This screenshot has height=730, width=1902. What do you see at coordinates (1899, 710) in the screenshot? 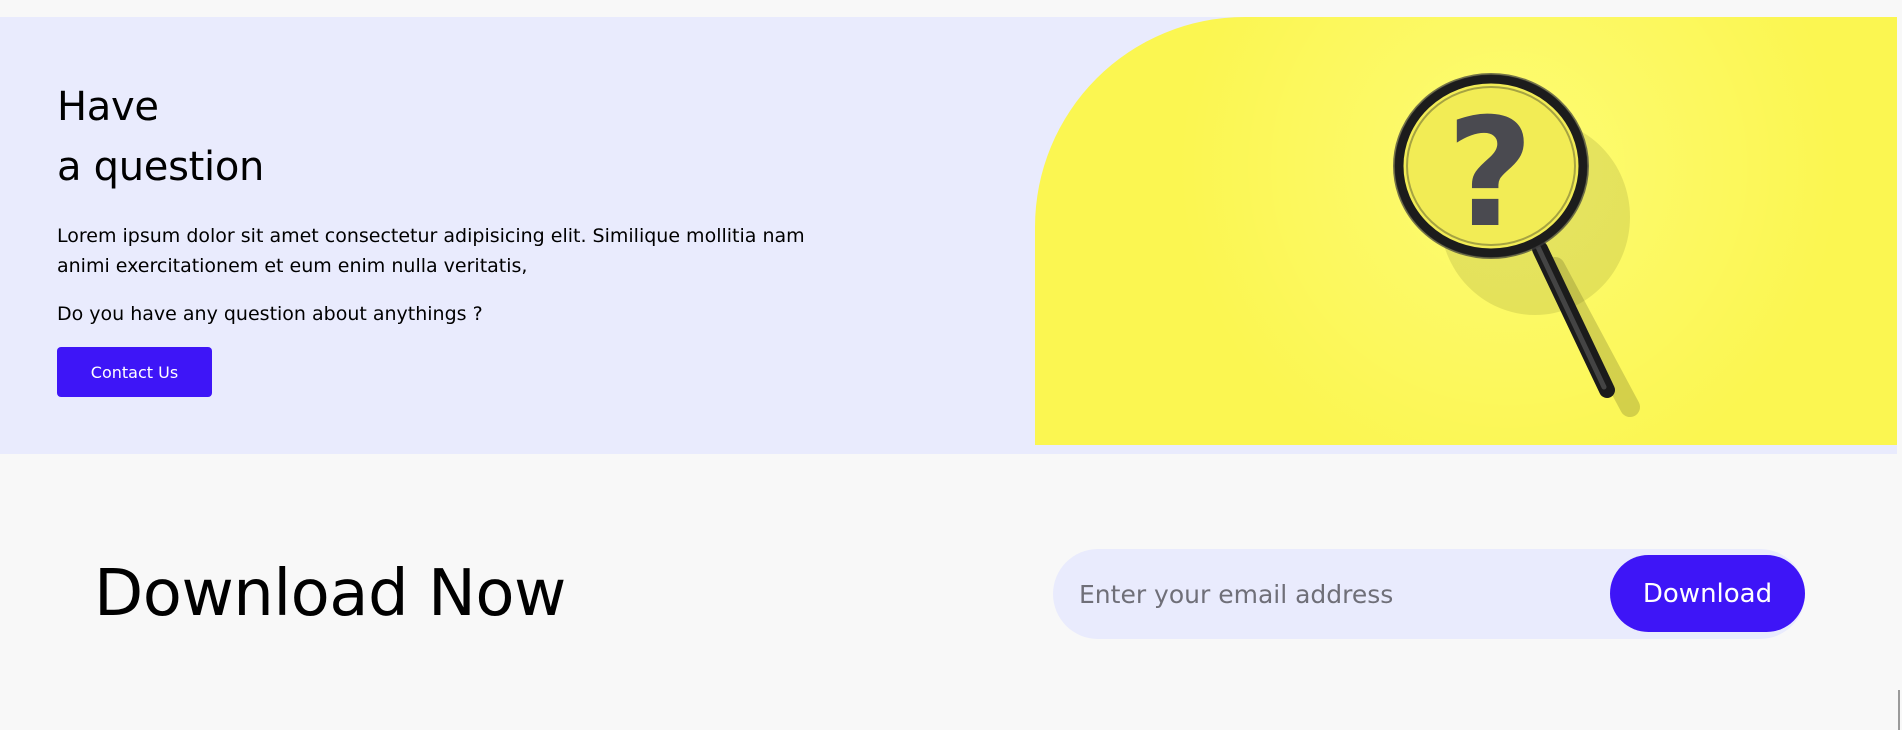
I see `scrollbar` at bounding box center [1899, 710].